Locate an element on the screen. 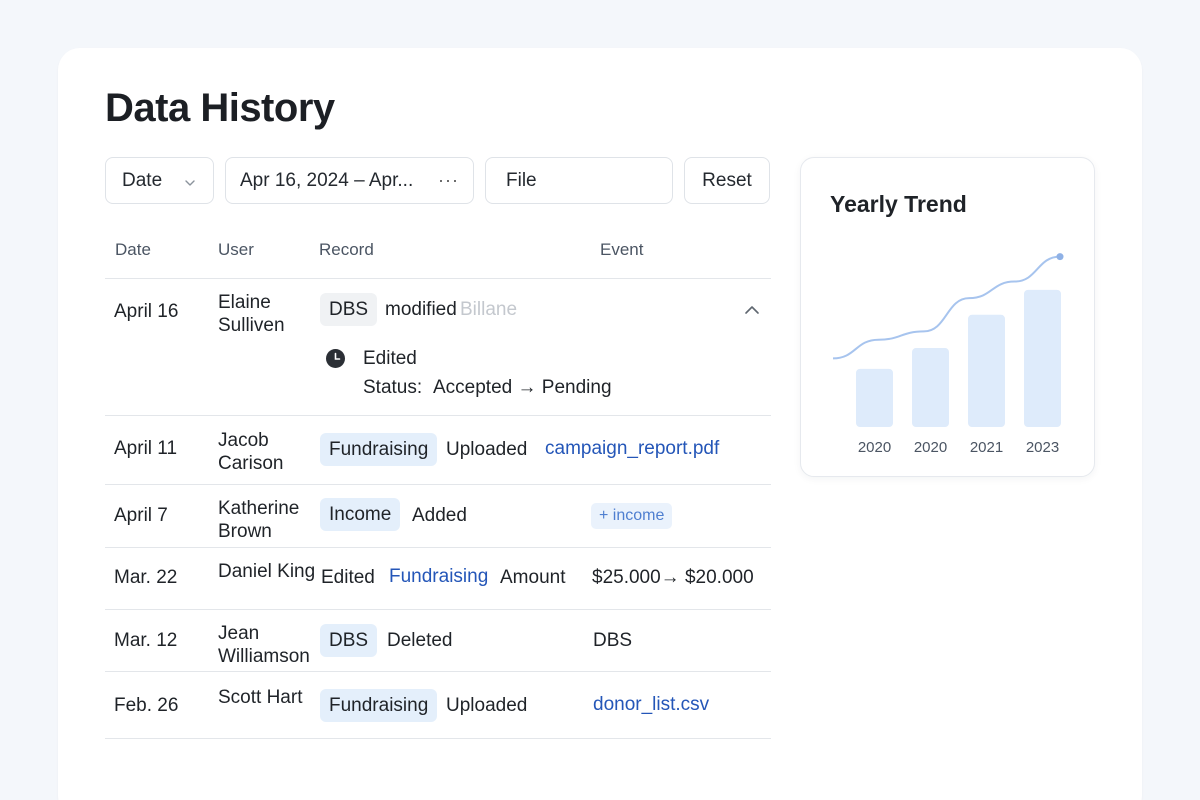  row-action: Edited is located at coordinates (348, 577).